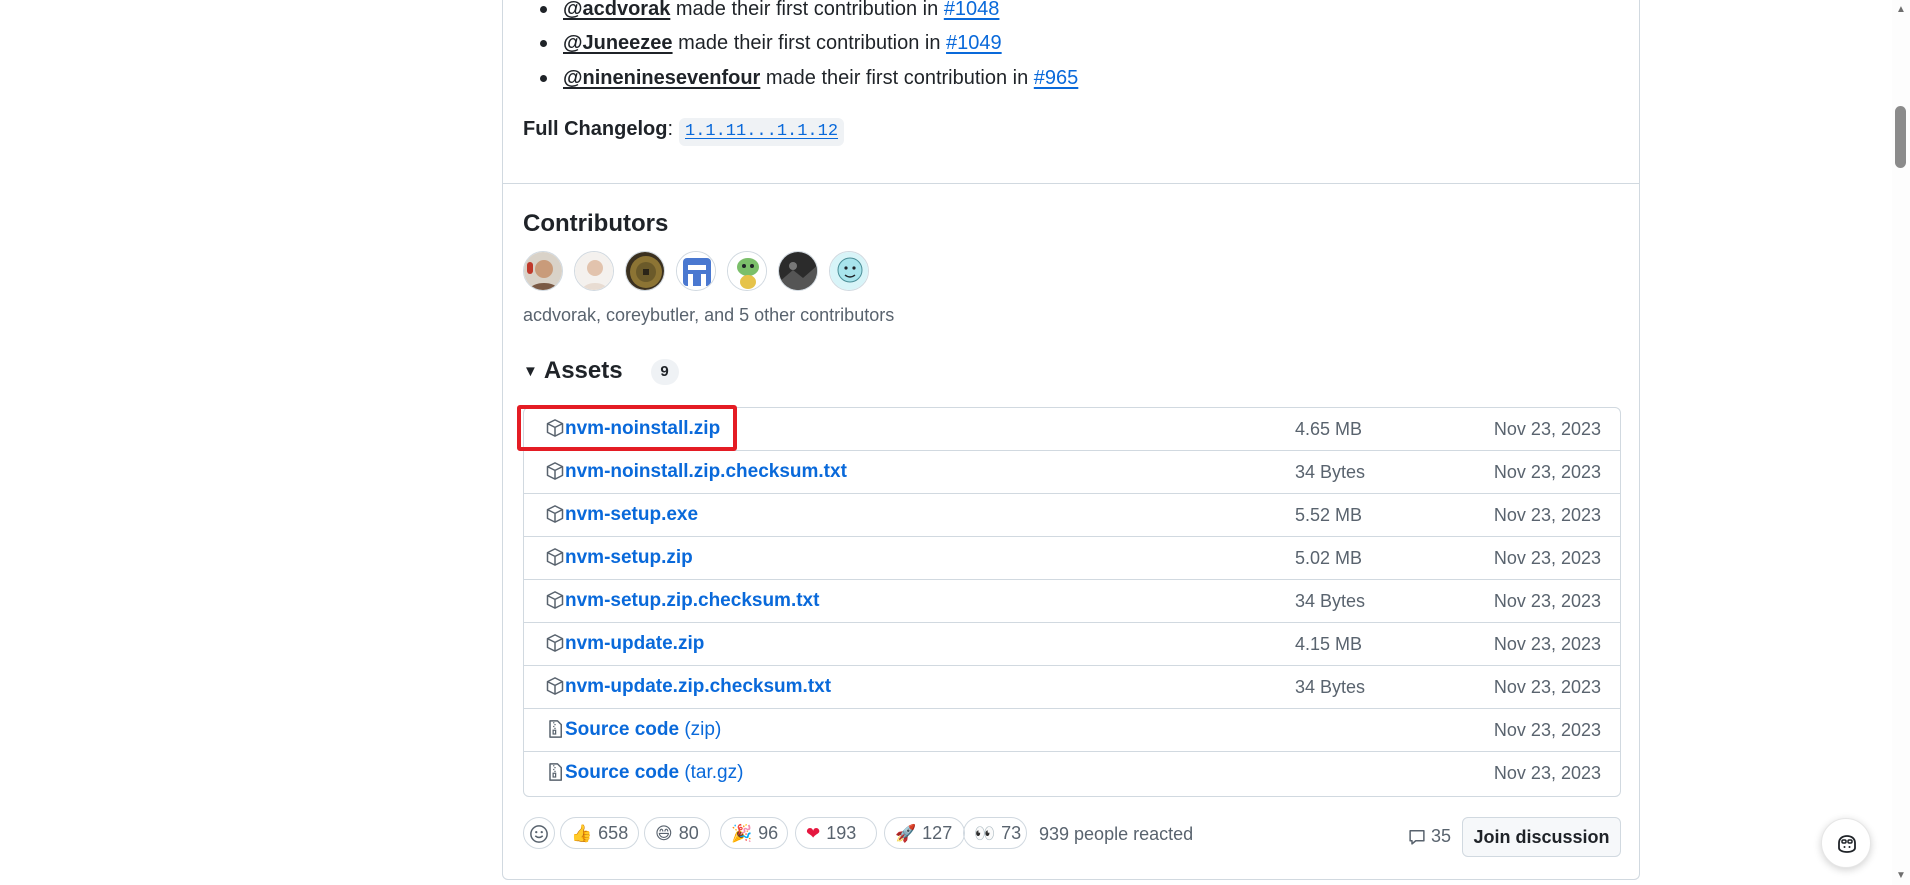  I want to click on triangle-down-icon: ▼, so click(530, 371).